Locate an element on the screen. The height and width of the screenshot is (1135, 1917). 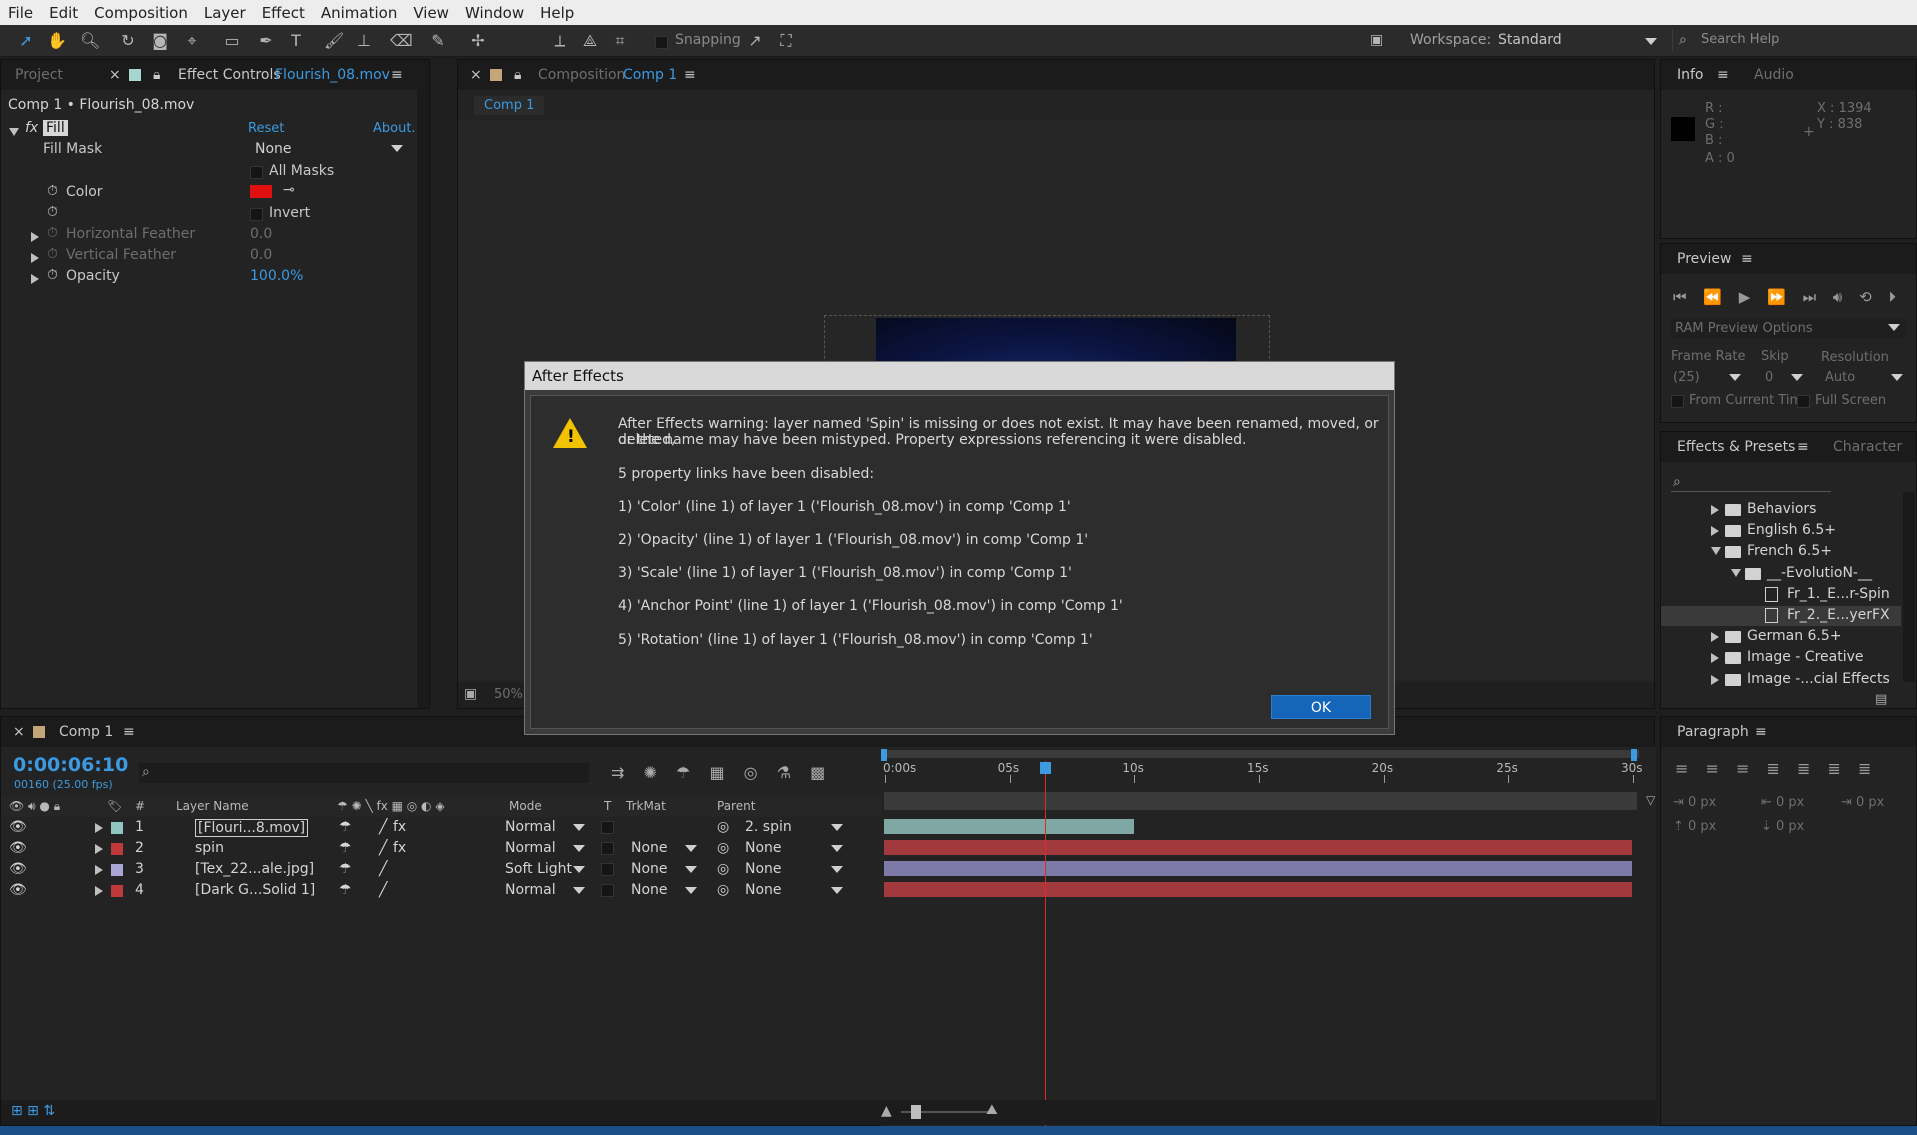
layer-search-field: ⌕ is located at coordinates (364, 773).